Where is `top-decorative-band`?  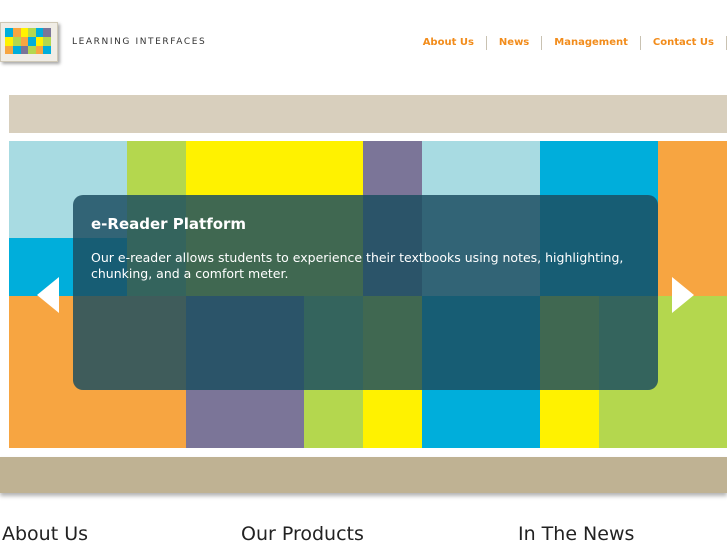 top-decorative-band is located at coordinates (368, 114).